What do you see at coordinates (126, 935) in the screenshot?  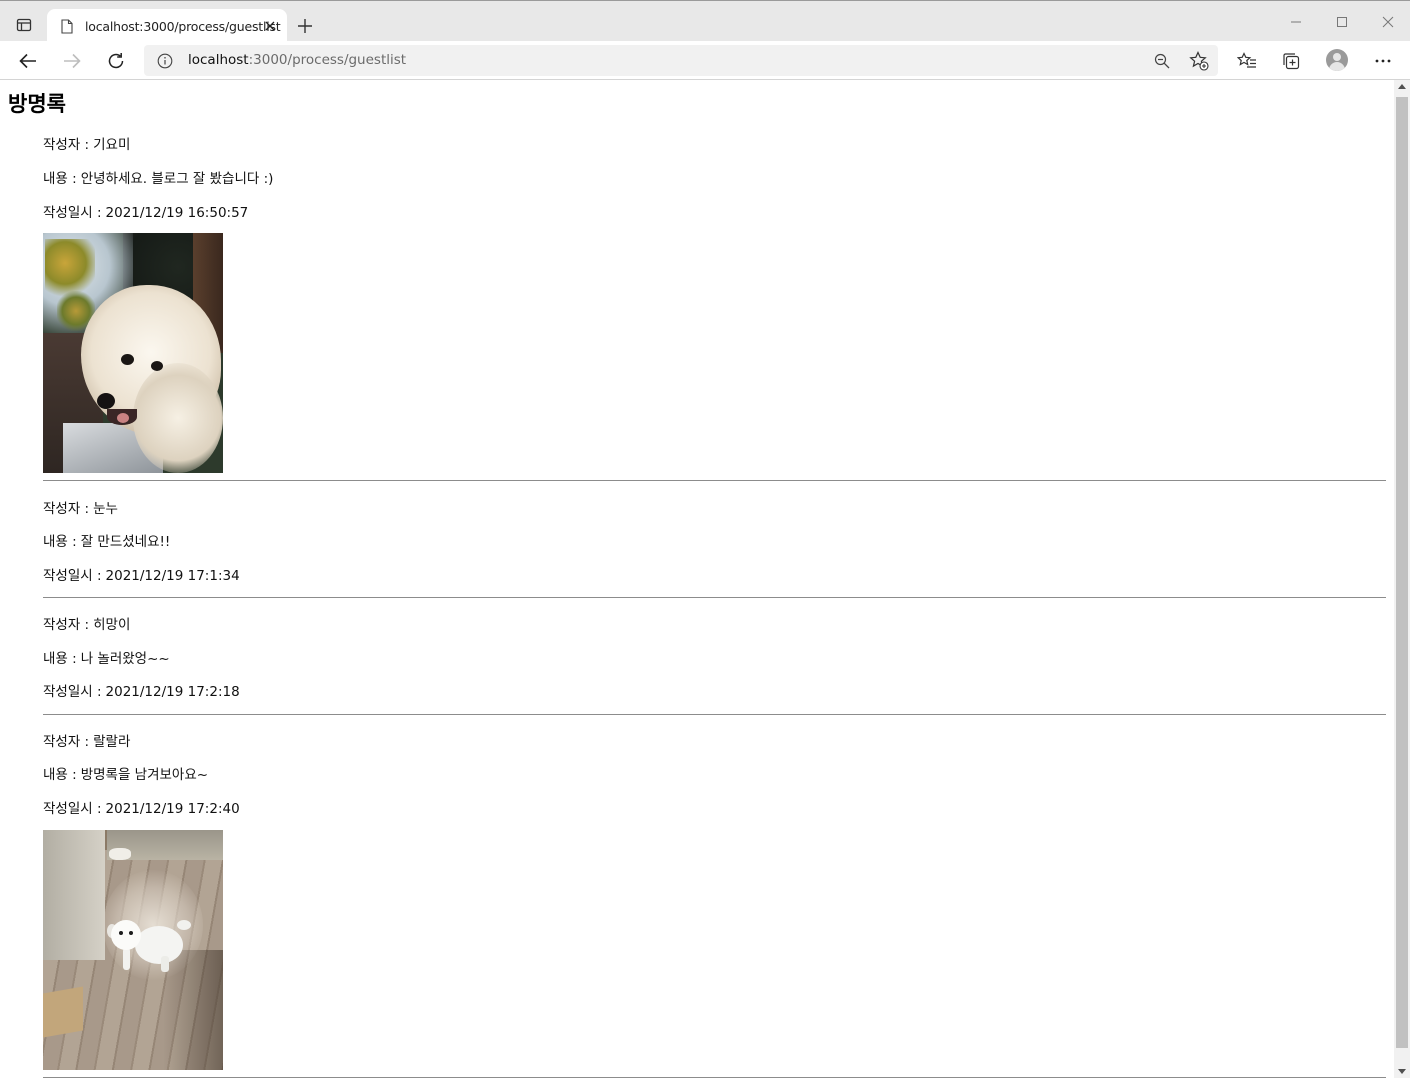 I see `dog-head` at bounding box center [126, 935].